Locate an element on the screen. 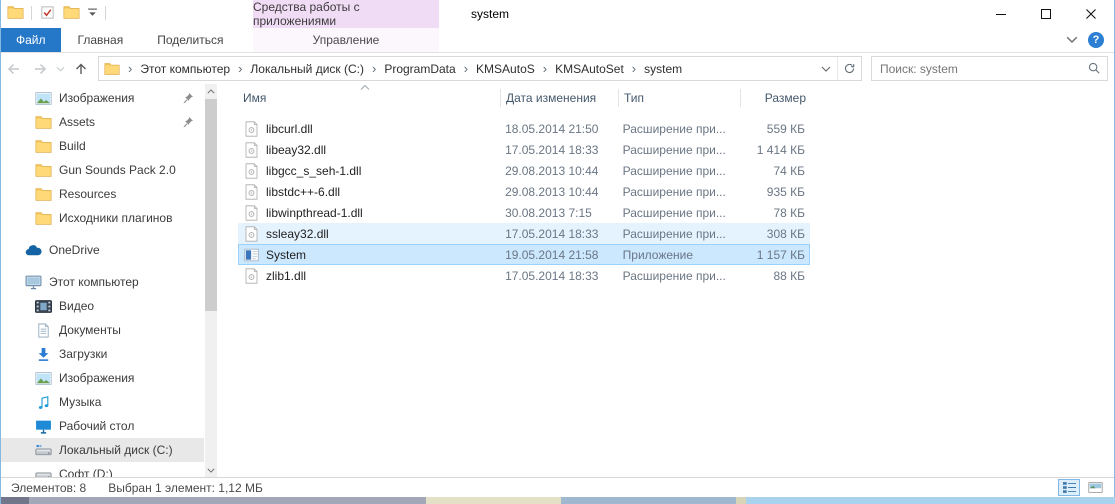  sidebar-item-label: Build is located at coordinates (72, 146).